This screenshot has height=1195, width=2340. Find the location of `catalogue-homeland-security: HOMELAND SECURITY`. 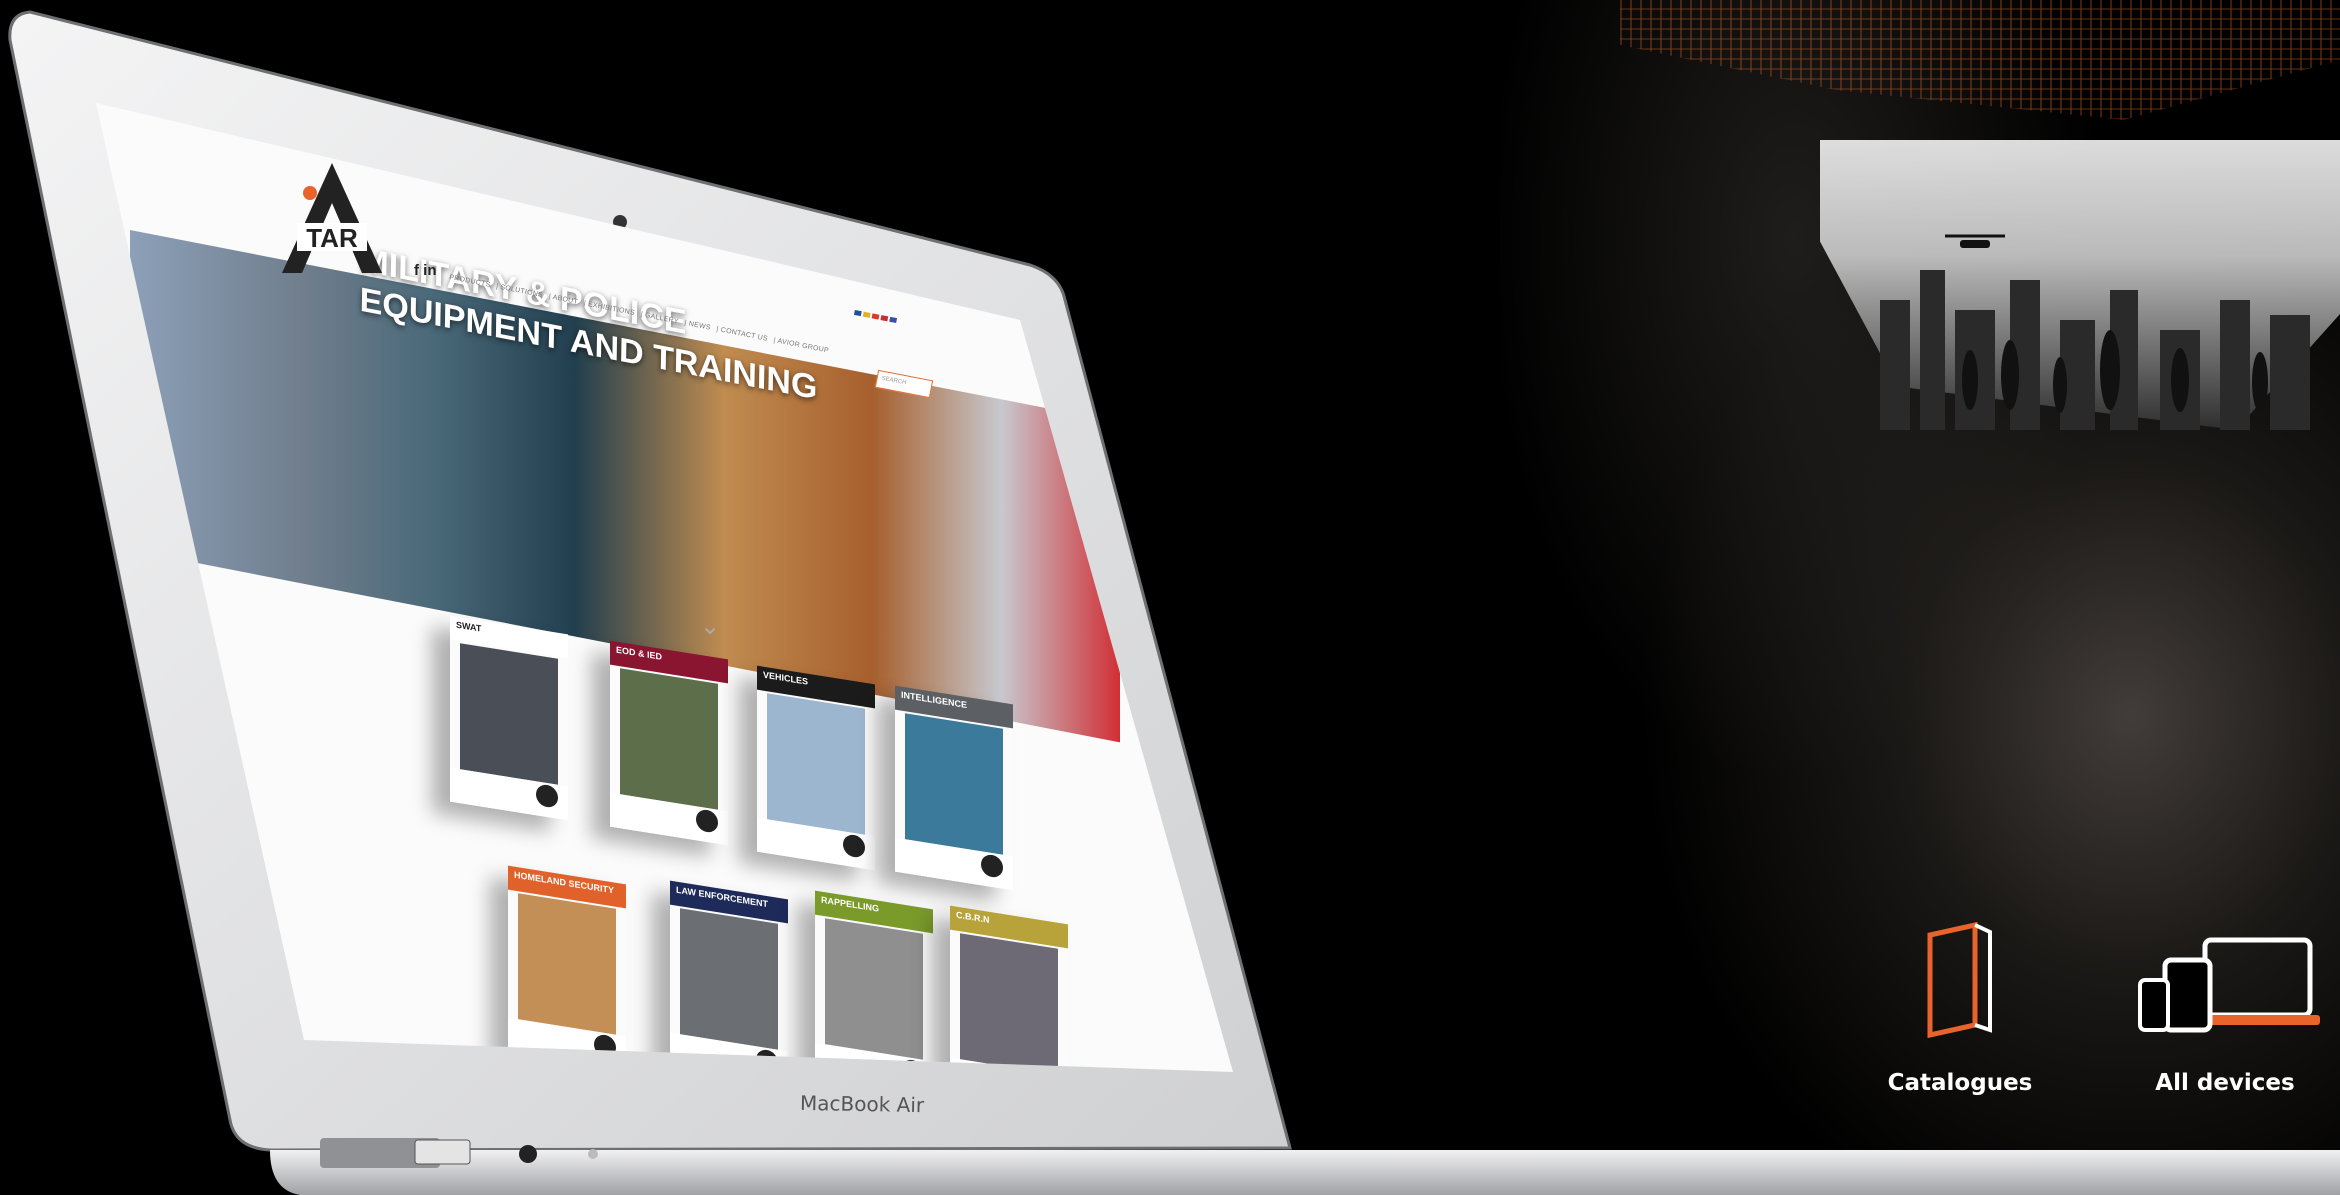

catalogue-homeland-security: HOMELAND SECURITY is located at coordinates (567, 968).